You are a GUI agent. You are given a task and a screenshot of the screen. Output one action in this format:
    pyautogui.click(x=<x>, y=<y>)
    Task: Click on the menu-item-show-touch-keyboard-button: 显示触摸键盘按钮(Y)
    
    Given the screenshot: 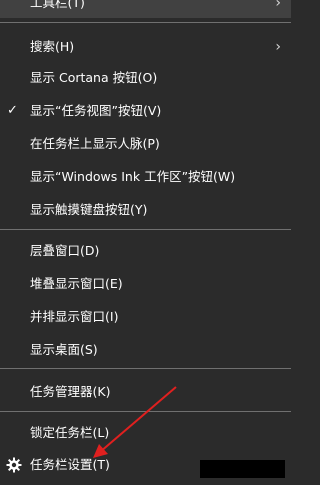 What is the action you would take?
    pyautogui.click(x=145, y=210)
    